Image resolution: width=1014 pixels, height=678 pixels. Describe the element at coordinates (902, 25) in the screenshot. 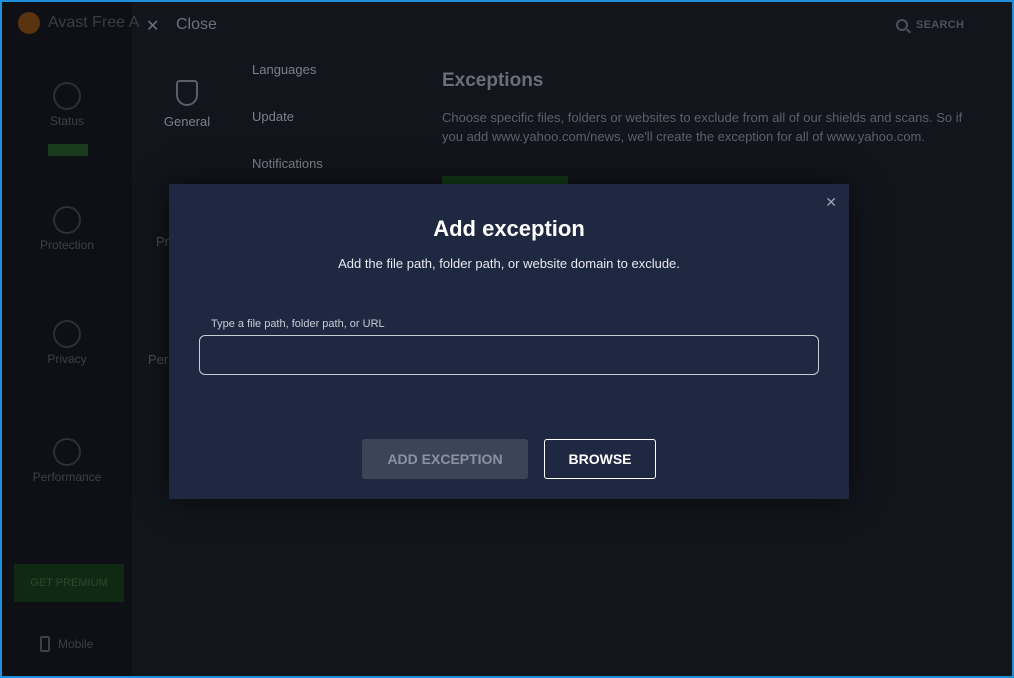

I see `search-icon` at that location.